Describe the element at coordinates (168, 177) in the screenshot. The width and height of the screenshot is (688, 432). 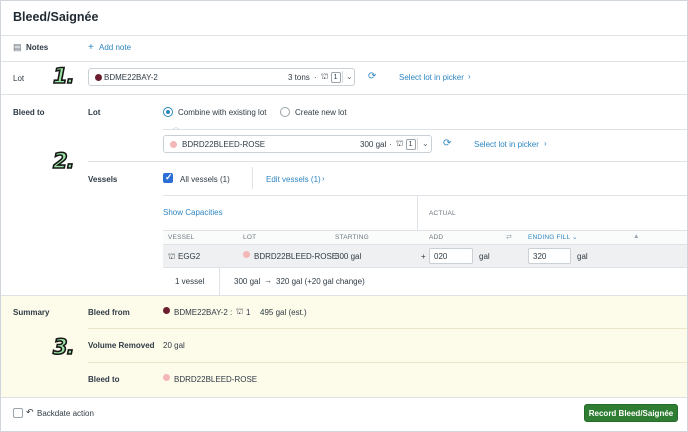
I see `all-vessels-checkbox` at that location.